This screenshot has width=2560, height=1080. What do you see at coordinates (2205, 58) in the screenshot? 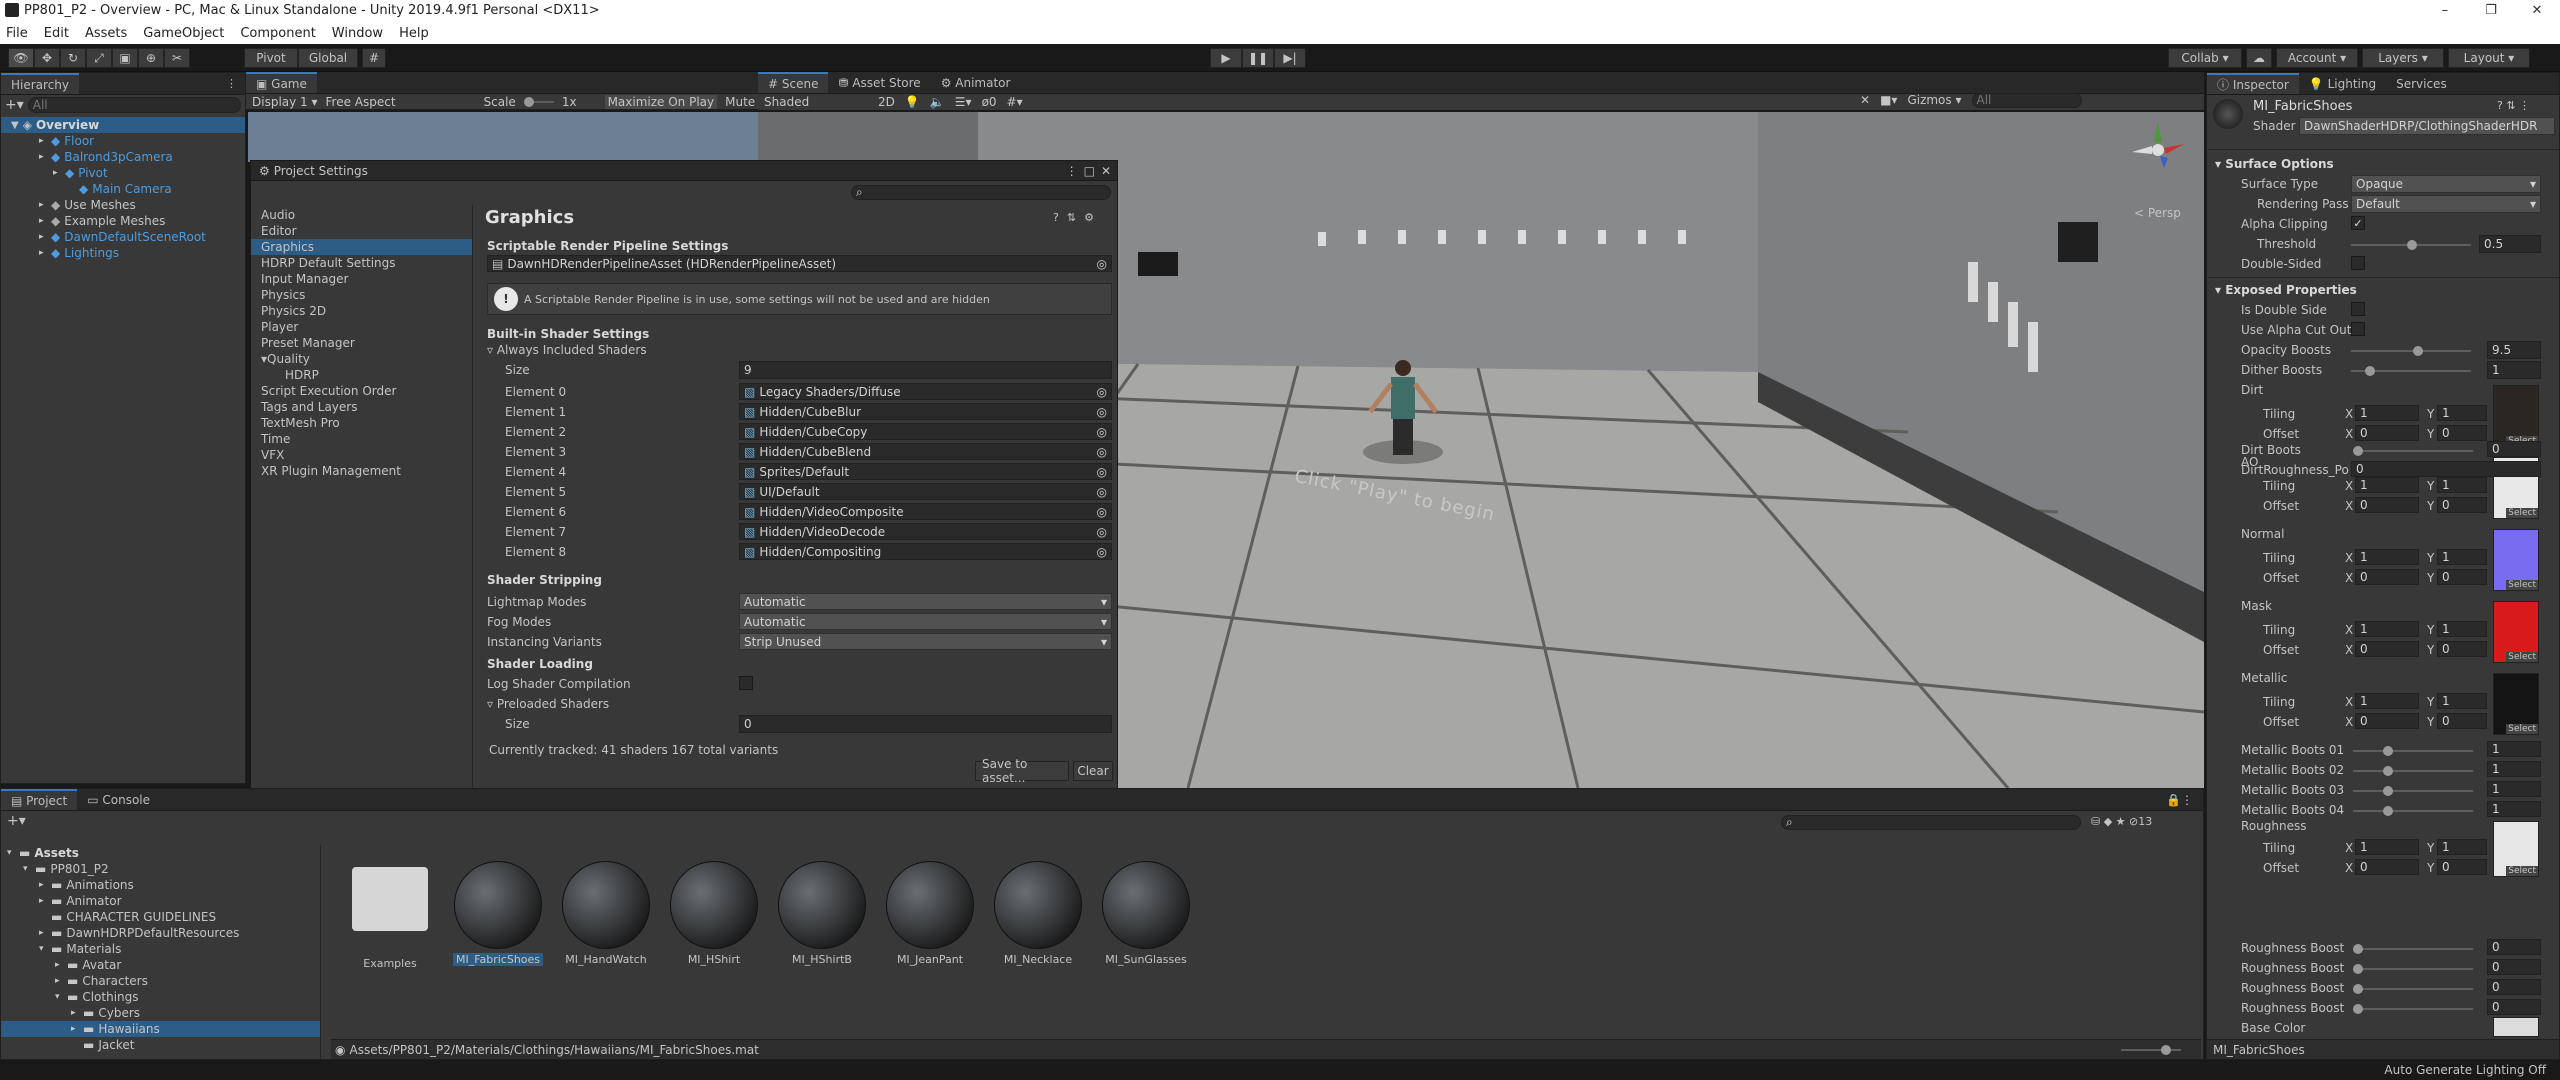
I see `collab-dropdown: Collab ▾` at bounding box center [2205, 58].